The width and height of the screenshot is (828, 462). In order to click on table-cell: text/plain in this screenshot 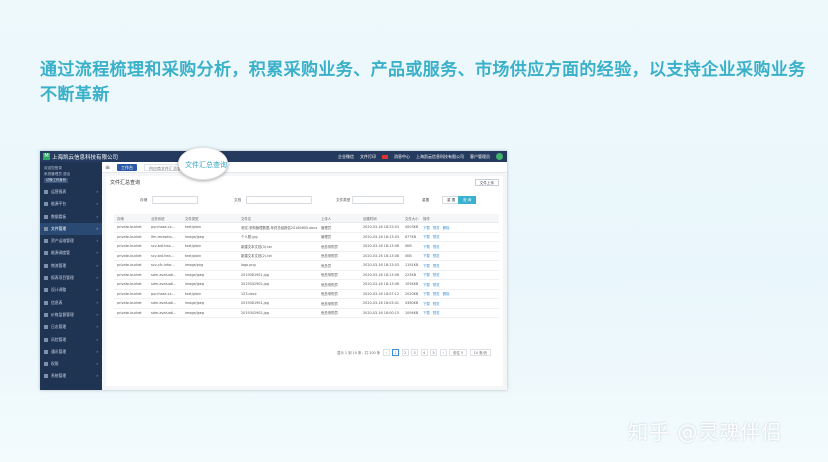, I will do `click(210, 294)`.